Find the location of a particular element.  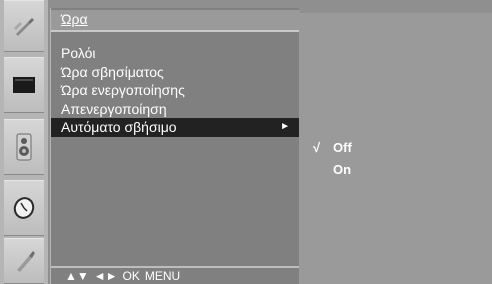

ok-hint: OK is located at coordinates (131, 276).